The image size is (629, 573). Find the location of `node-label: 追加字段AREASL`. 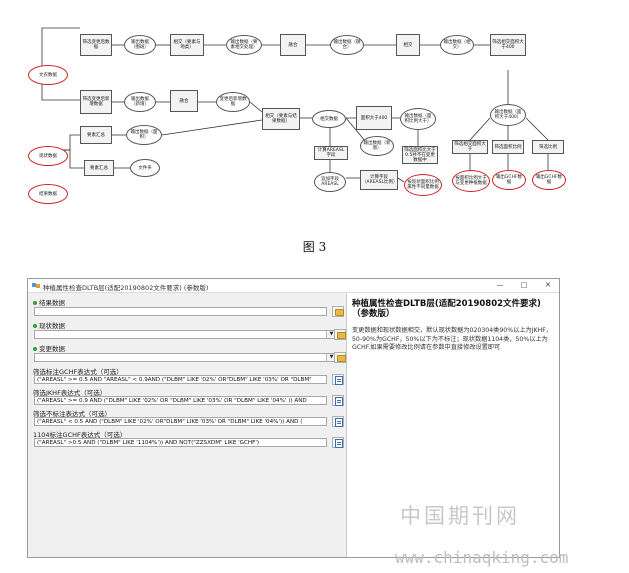

node-label: 追加字段AREASL is located at coordinates (330, 182).